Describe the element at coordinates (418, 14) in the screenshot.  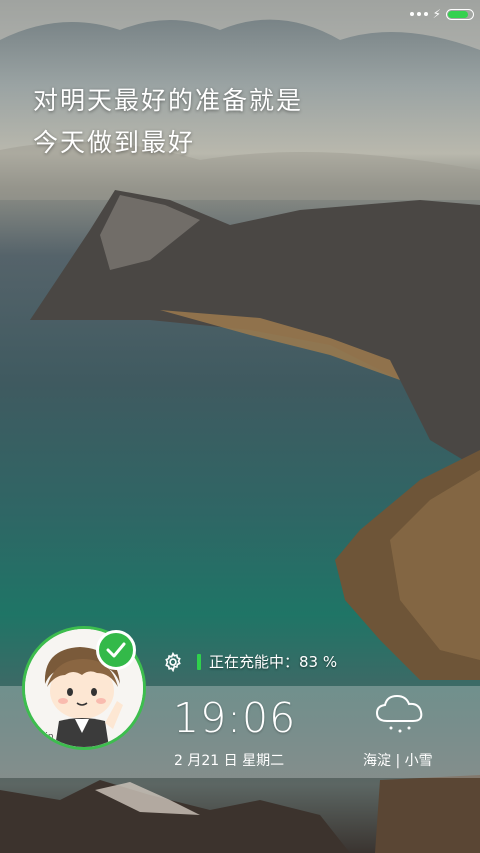
I see `three-dots-icon` at that location.